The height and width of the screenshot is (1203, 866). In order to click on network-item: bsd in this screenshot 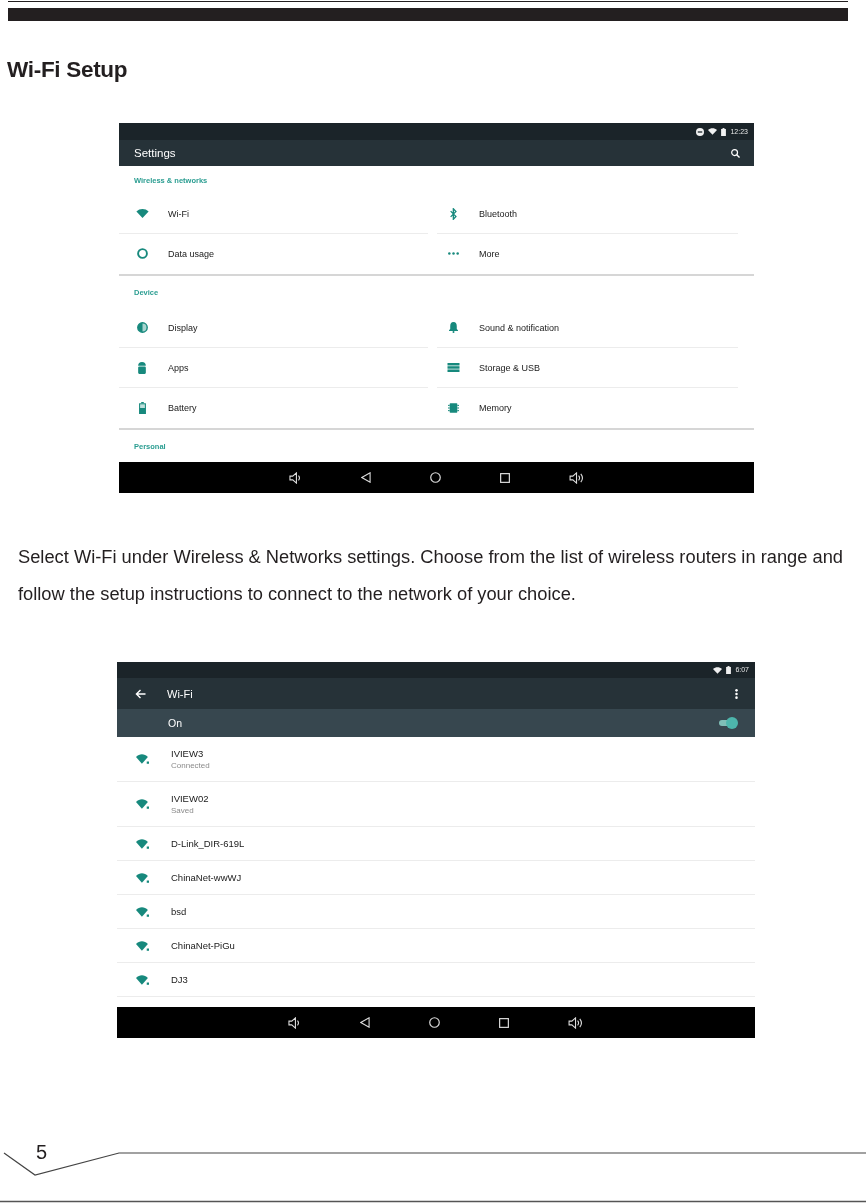, I will do `click(436, 912)`.